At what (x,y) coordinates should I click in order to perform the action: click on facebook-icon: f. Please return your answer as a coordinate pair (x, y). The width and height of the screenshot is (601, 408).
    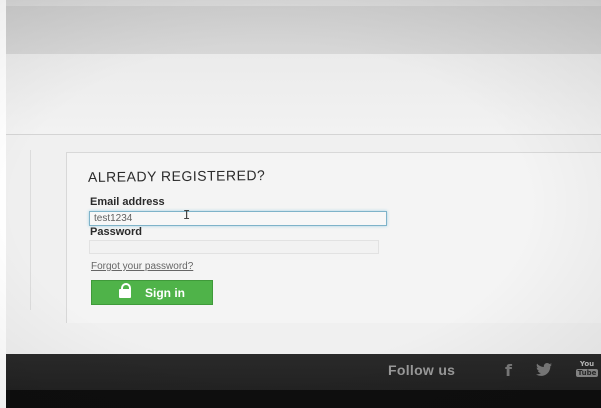
    Looking at the image, I should click on (508, 370).